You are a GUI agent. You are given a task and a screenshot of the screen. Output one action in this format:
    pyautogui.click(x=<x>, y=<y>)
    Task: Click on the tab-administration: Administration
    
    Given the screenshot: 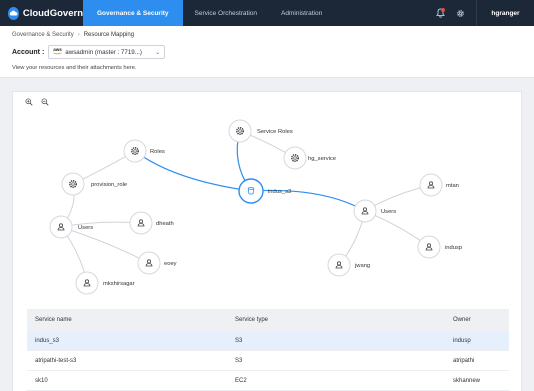 What is the action you would take?
    pyautogui.click(x=301, y=13)
    